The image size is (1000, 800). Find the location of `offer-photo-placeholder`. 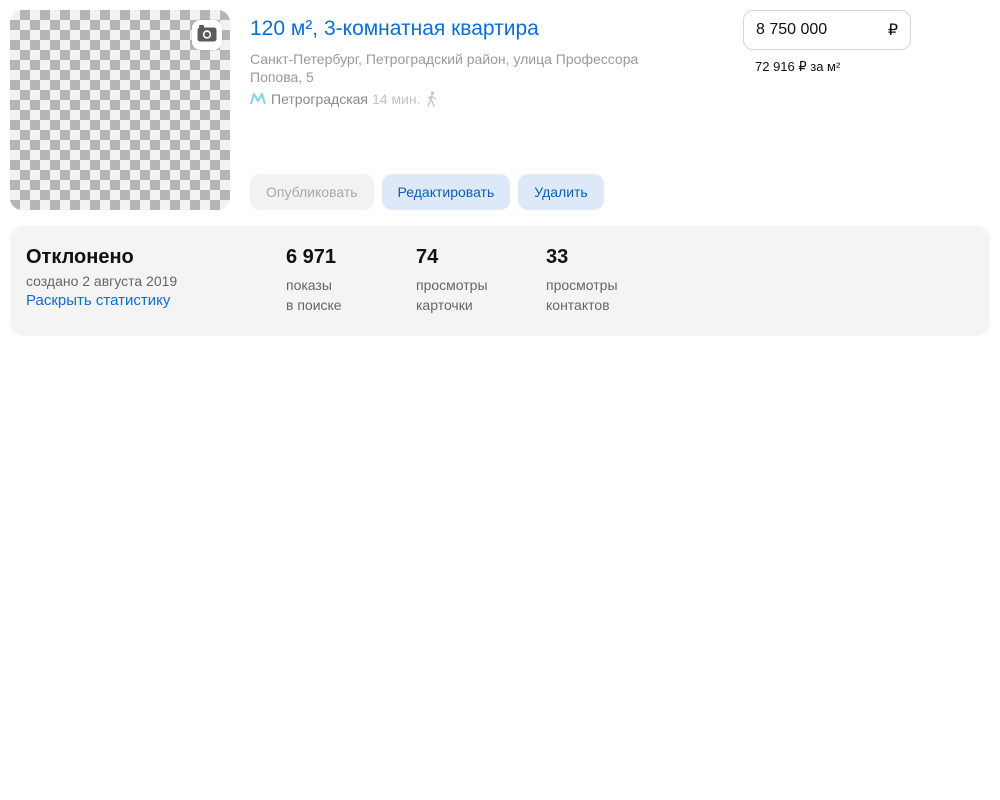

offer-photo-placeholder is located at coordinates (120, 110).